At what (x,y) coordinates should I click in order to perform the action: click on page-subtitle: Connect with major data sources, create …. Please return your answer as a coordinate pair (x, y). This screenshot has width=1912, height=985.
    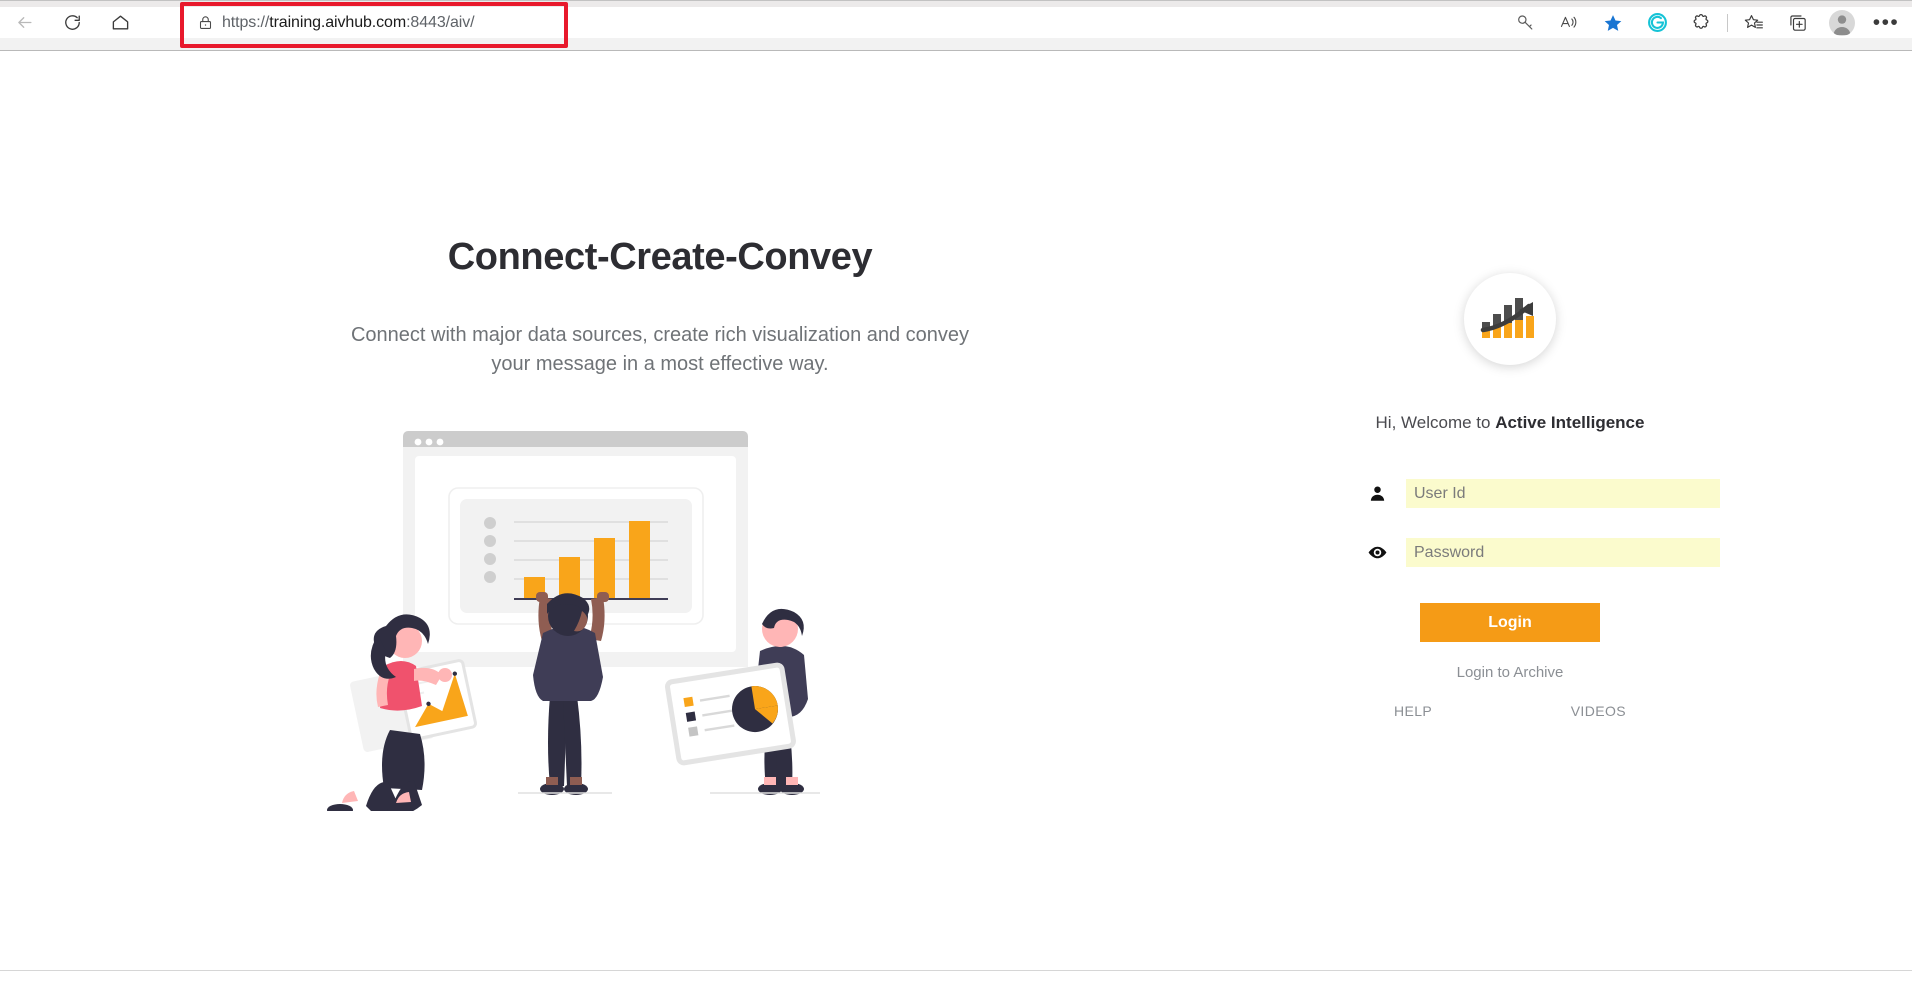
    Looking at the image, I should click on (660, 349).